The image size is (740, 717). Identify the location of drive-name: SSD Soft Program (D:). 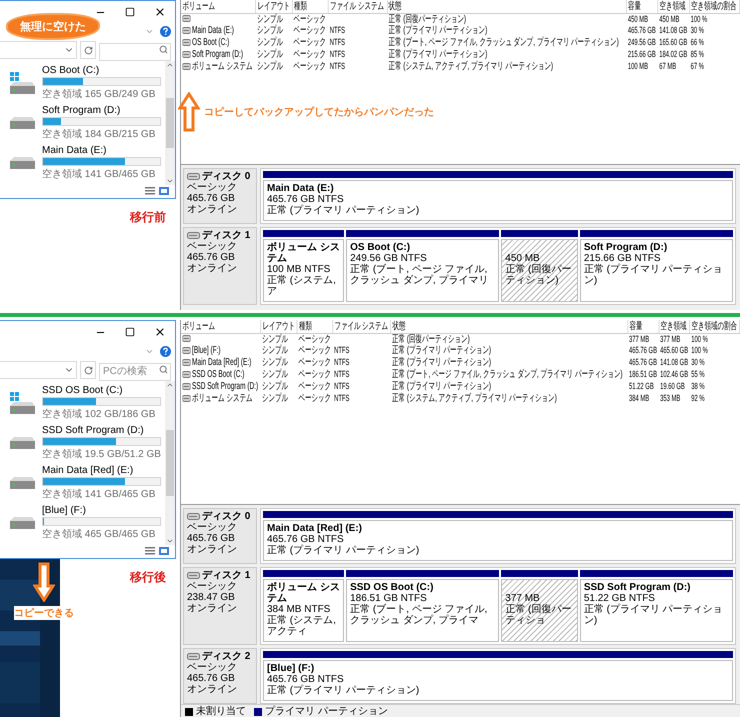
(93, 430).